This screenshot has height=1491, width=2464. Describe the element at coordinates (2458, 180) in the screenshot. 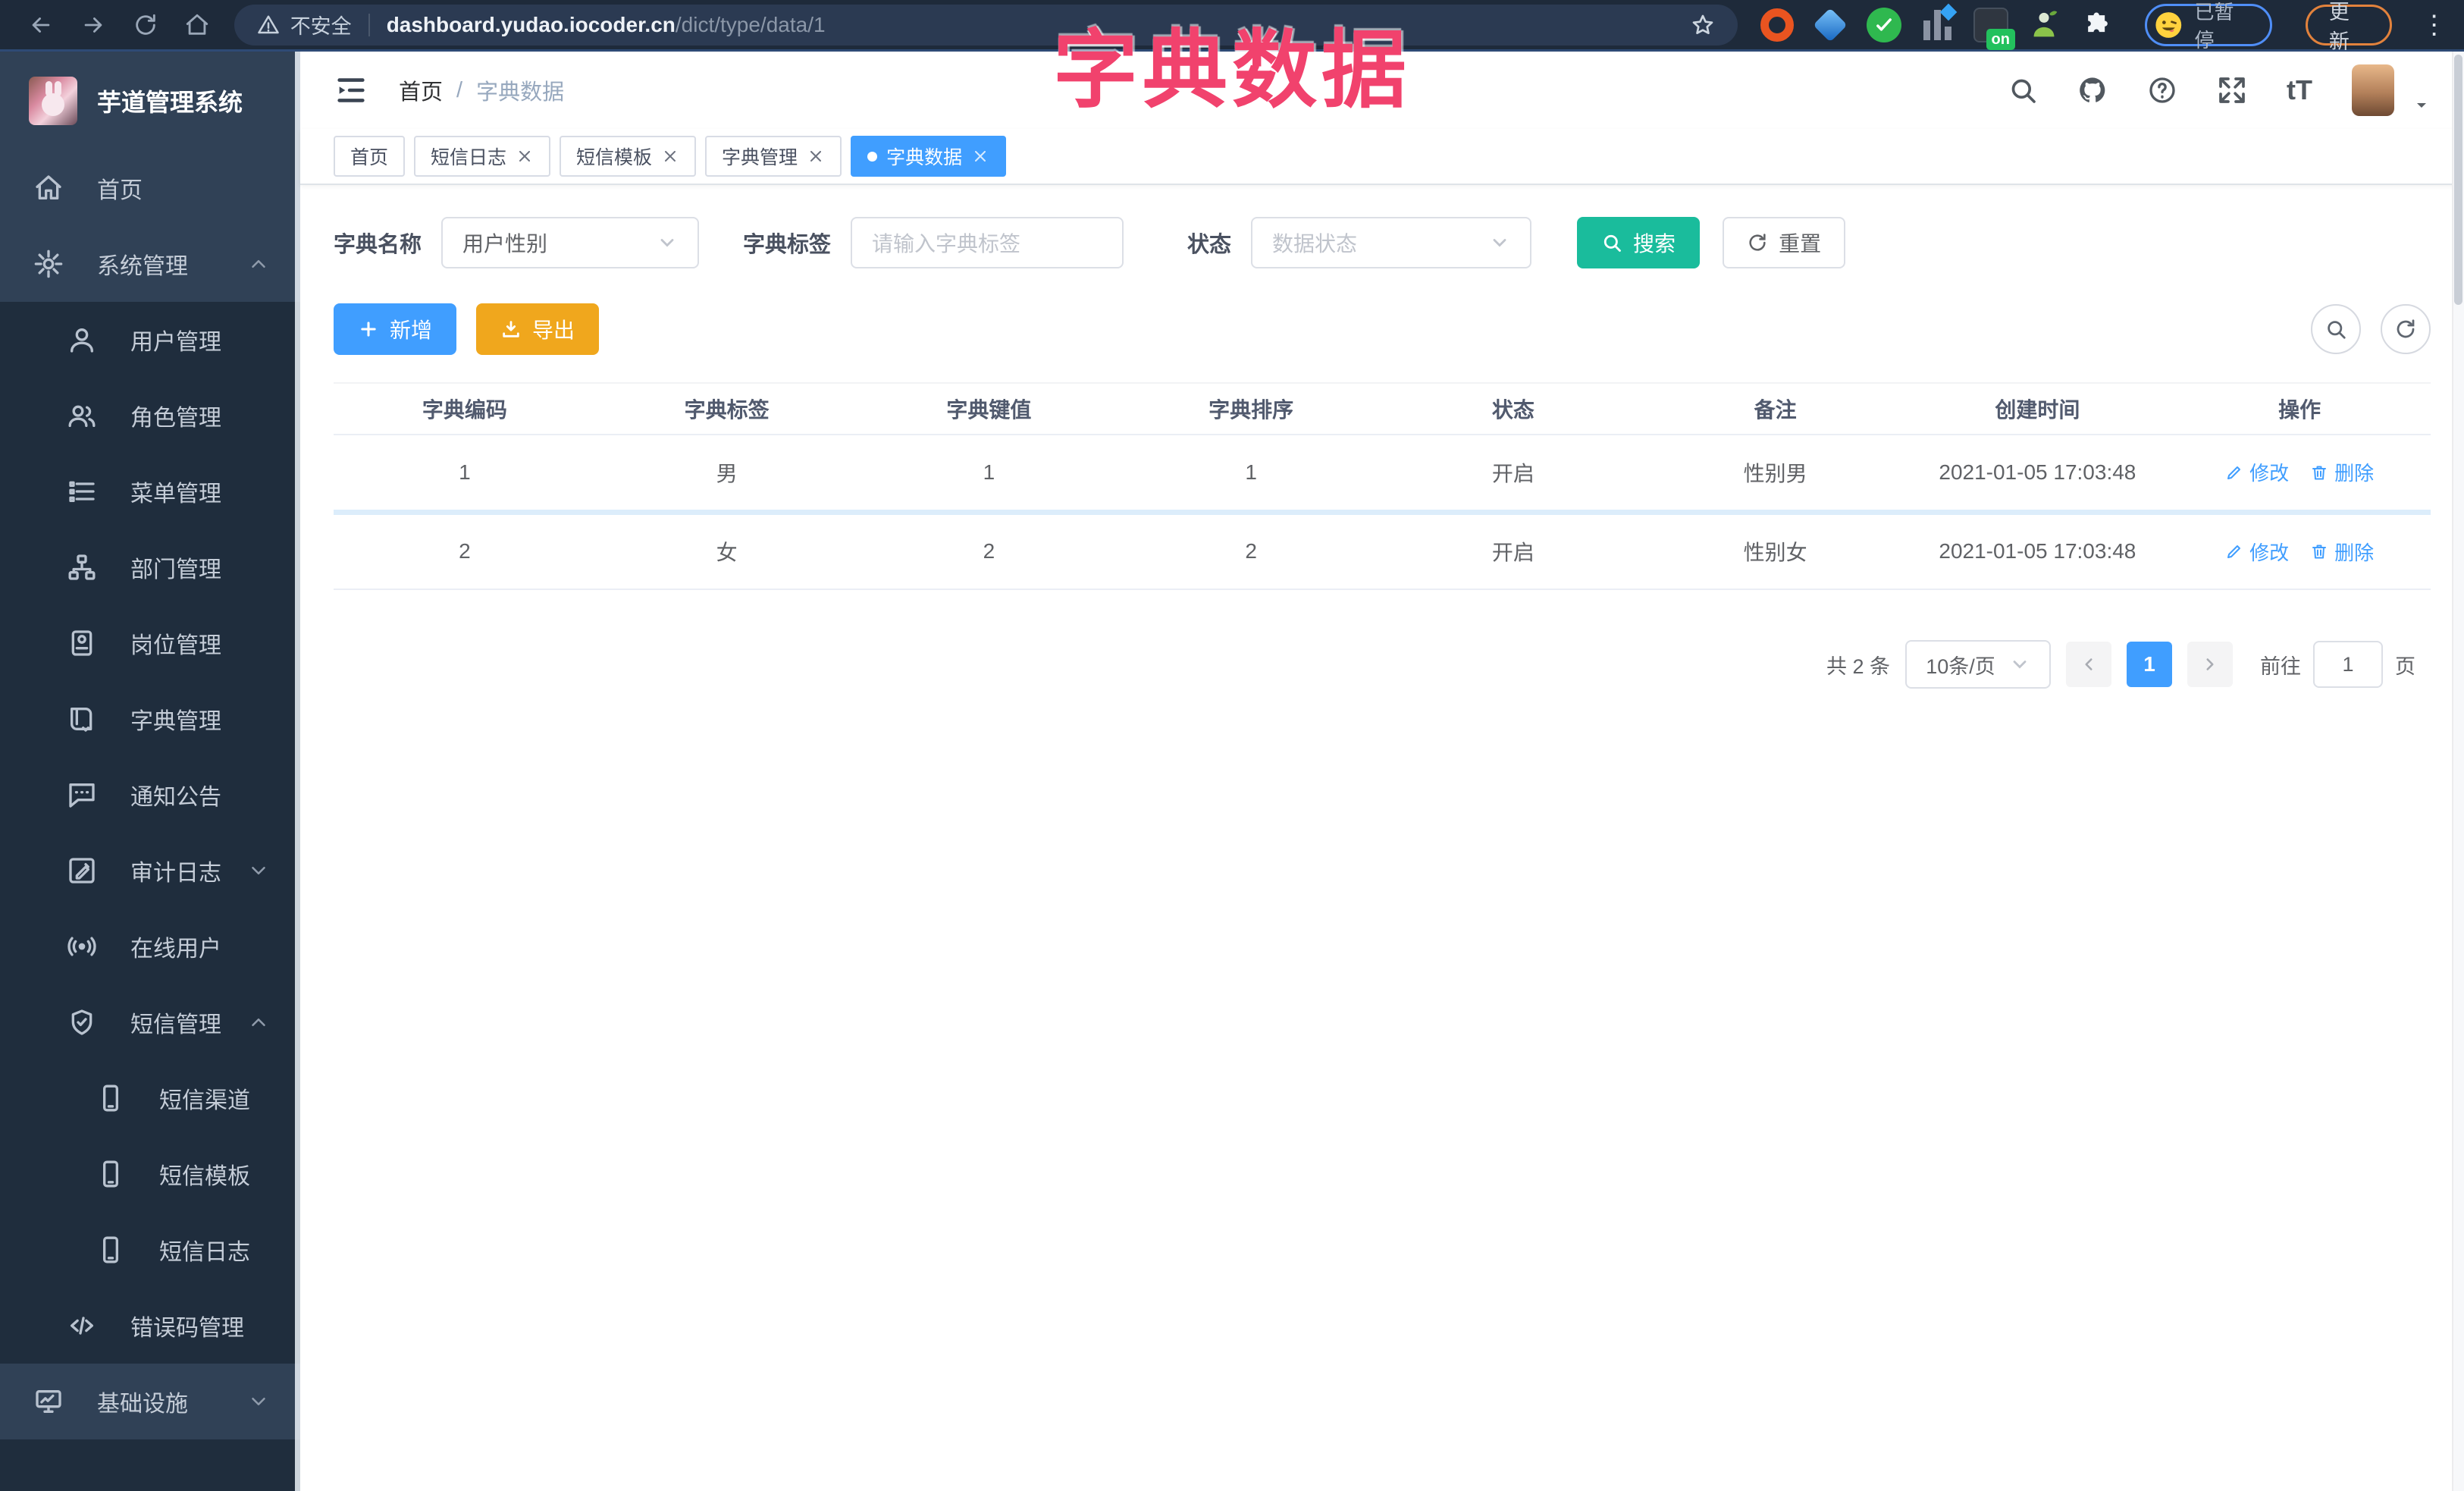

I see `scrollbar-thumb` at that location.